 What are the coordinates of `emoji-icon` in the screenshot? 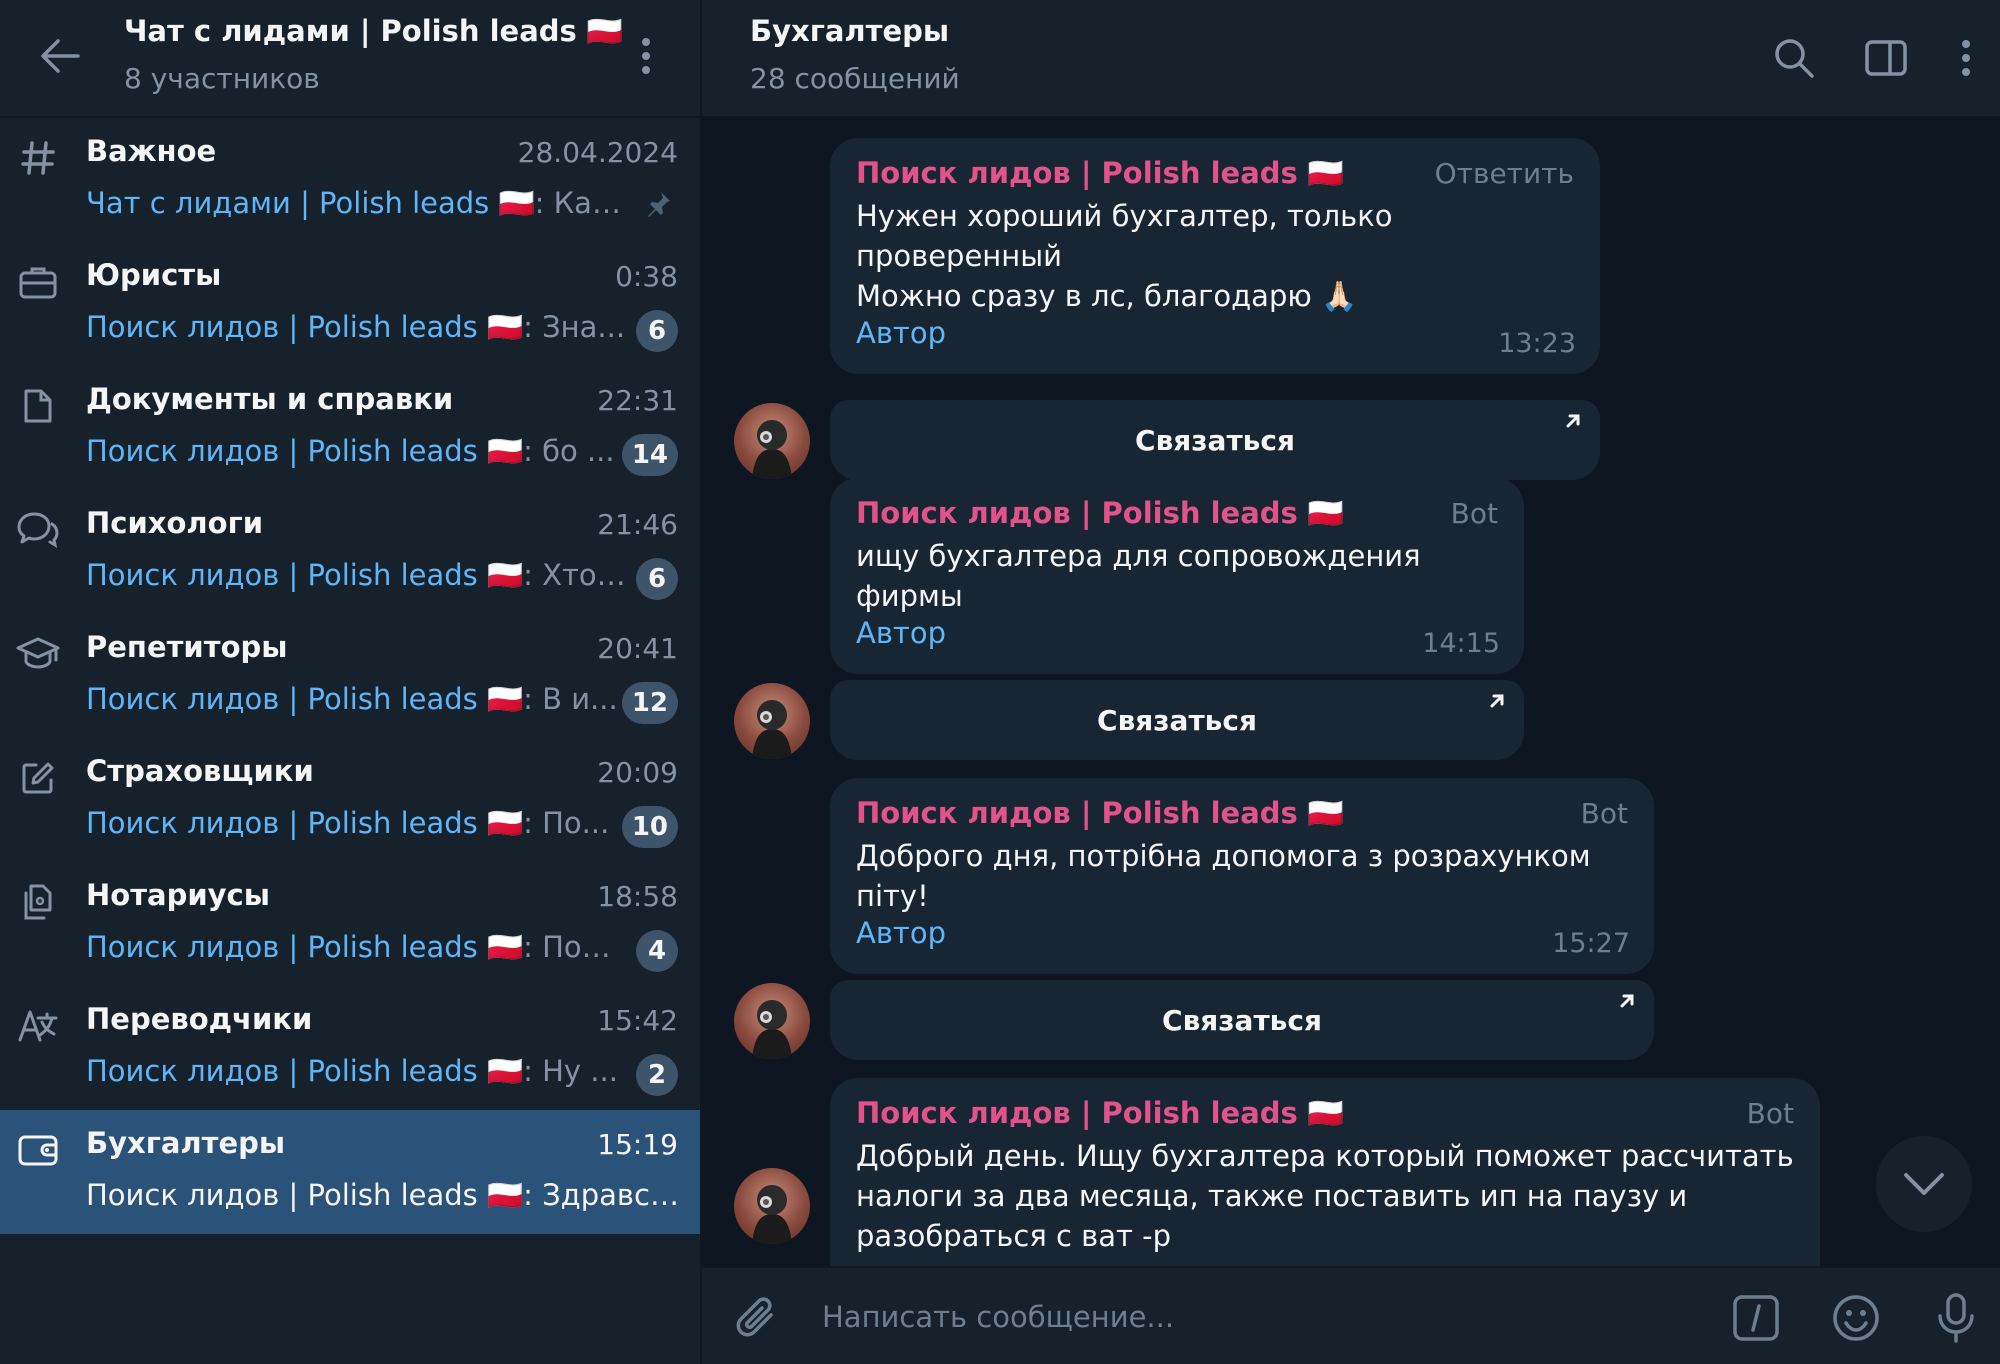 It's located at (1856, 1318).